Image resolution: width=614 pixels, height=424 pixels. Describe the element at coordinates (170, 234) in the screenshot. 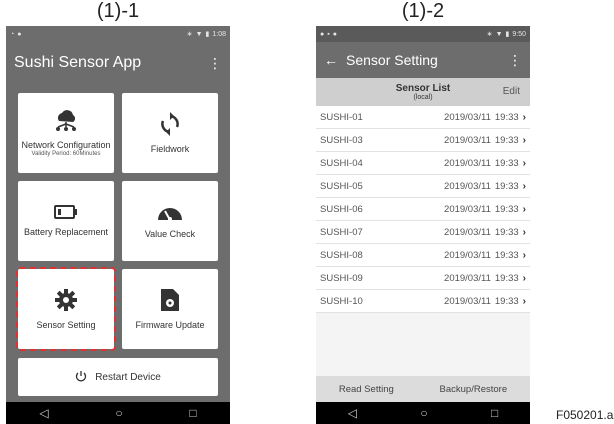

I see `tile-label: Value Check` at that location.